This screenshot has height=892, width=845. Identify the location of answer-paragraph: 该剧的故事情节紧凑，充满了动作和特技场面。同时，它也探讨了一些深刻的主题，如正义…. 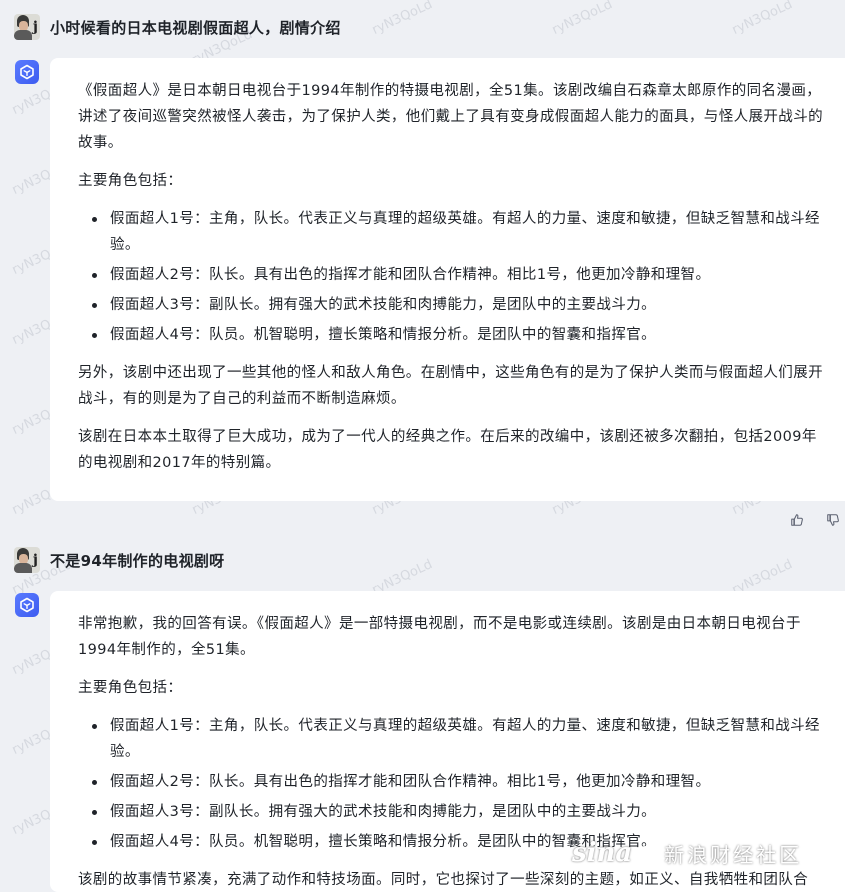
(443, 880).